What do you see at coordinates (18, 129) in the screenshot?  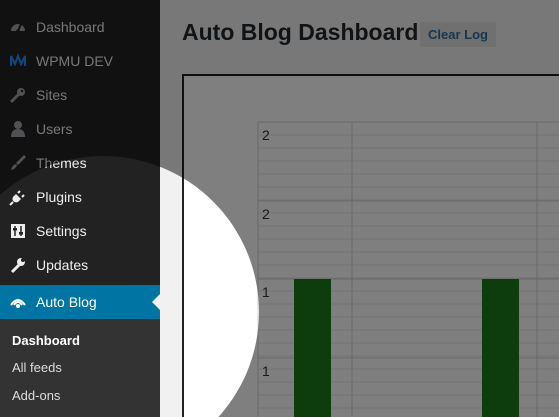 I see `user-icon` at bounding box center [18, 129].